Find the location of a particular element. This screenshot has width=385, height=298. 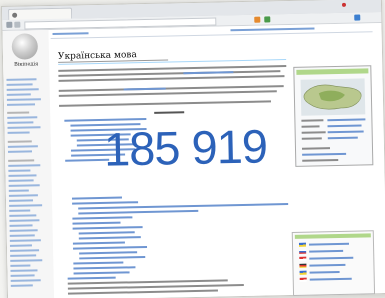

ukraine-flag-icon is located at coordinates (302, 244).